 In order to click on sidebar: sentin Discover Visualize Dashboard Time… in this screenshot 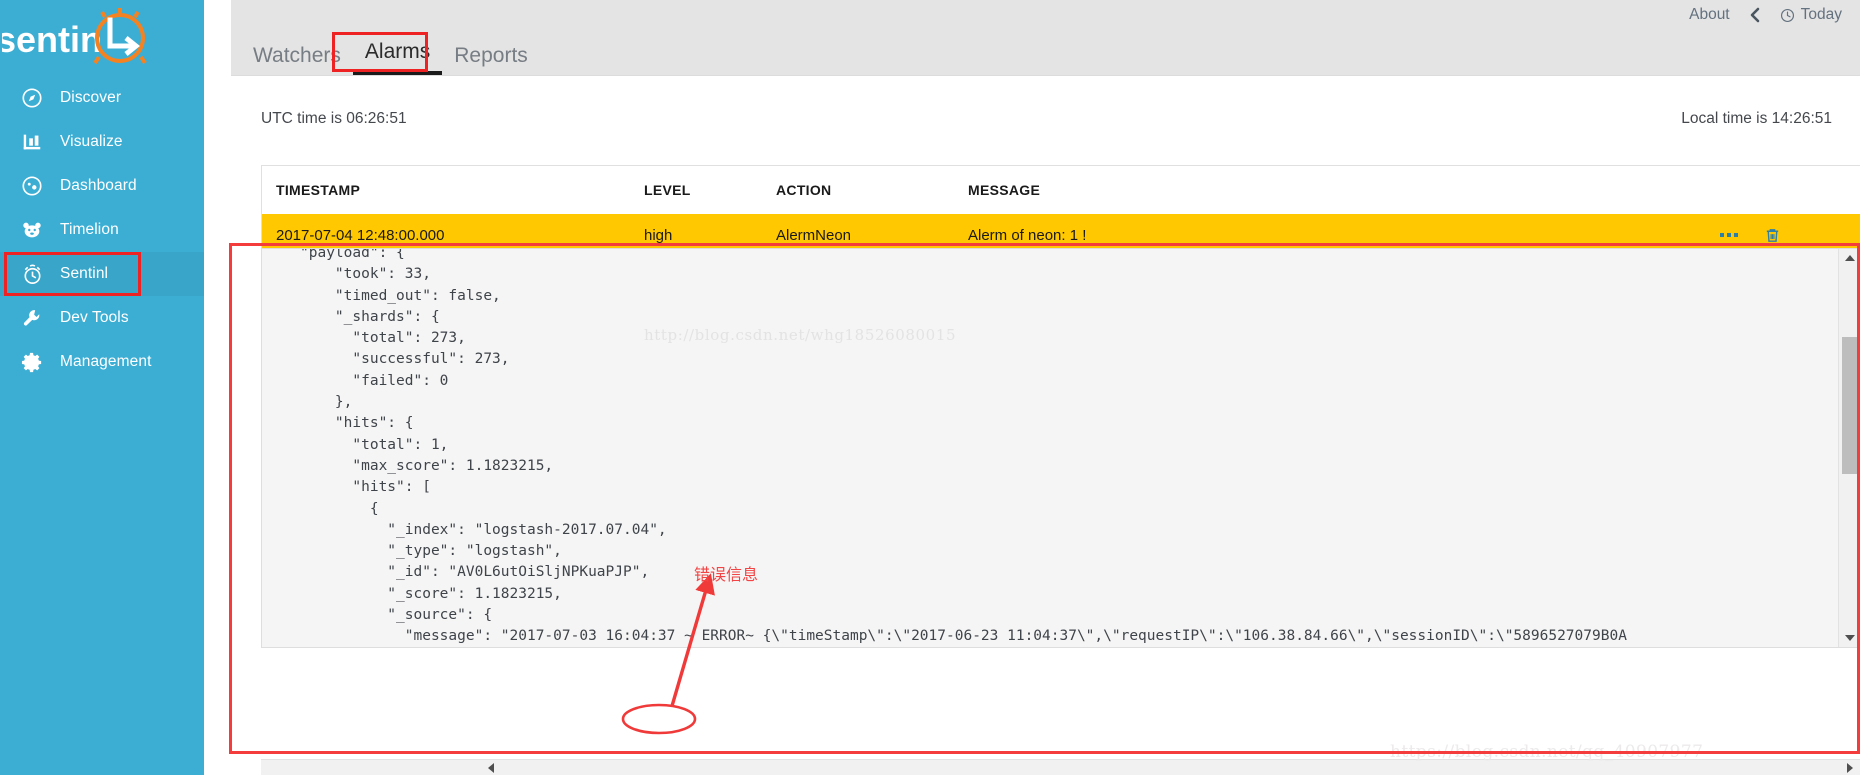, I will do `click(102, 387)`.